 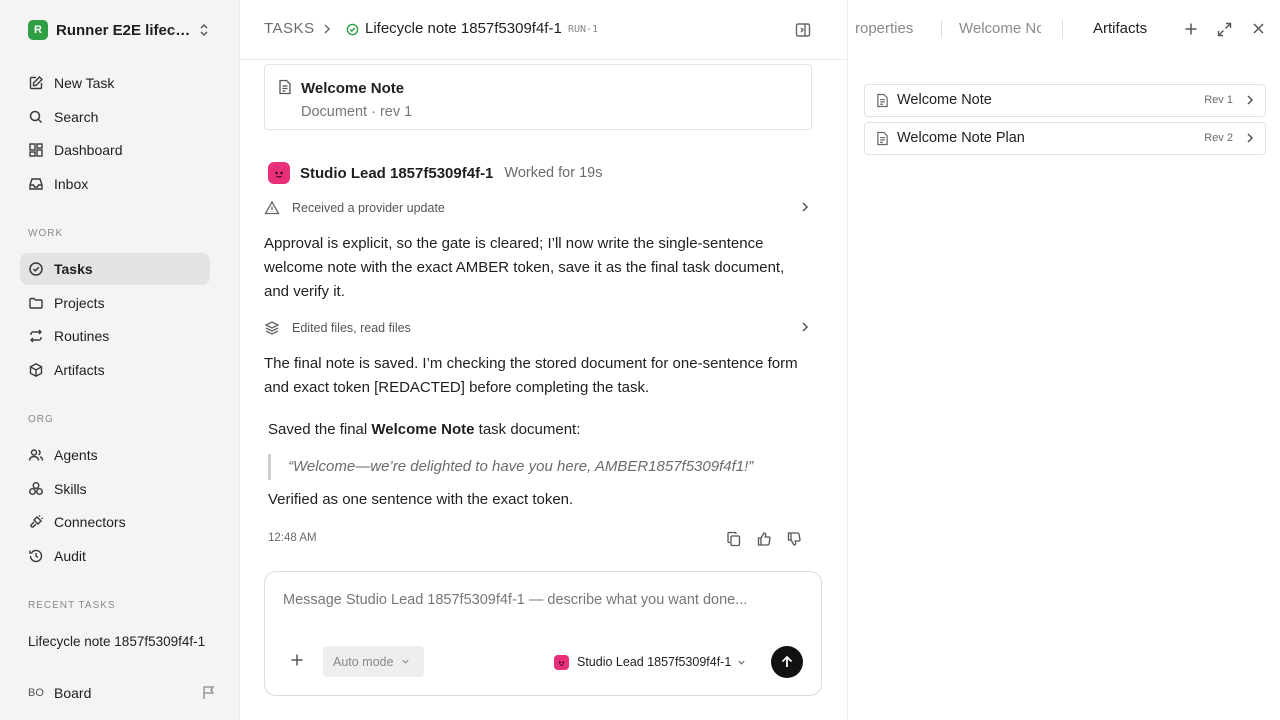 What do you see at coordinates (272, 328) in the screenshot?
I see `layers-icon` at bounding box center [272, 328].